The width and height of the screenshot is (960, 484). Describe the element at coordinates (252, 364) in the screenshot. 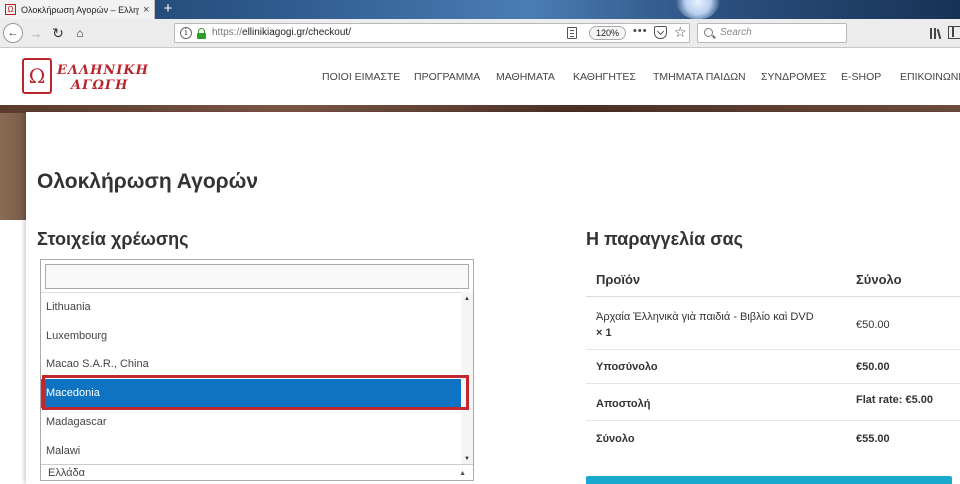

I see `country-option: Macao S.A.R., China` at that location.